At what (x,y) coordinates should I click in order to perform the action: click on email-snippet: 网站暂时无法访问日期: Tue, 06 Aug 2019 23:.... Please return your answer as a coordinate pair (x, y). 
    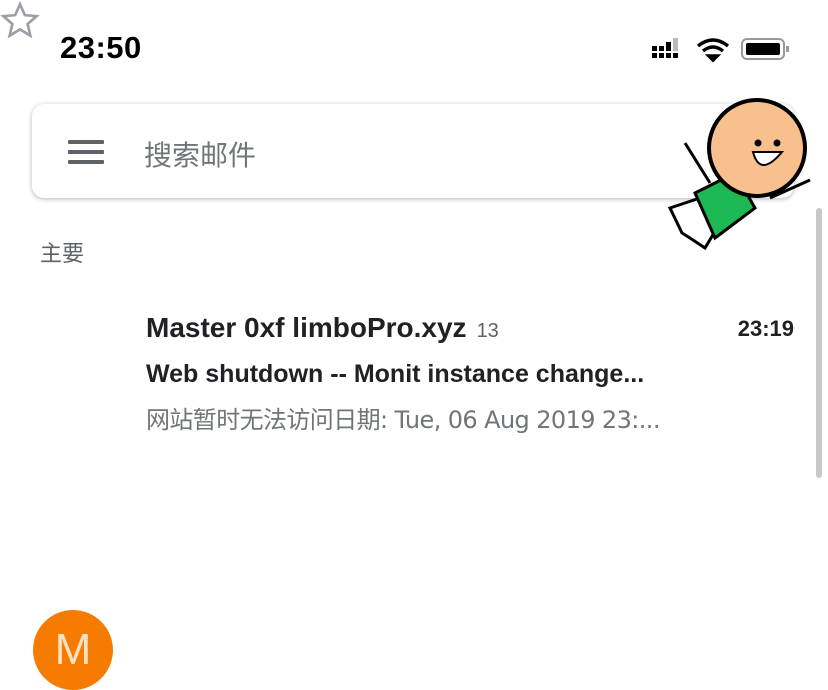
    Looking at the image, I should click on (403, 420).